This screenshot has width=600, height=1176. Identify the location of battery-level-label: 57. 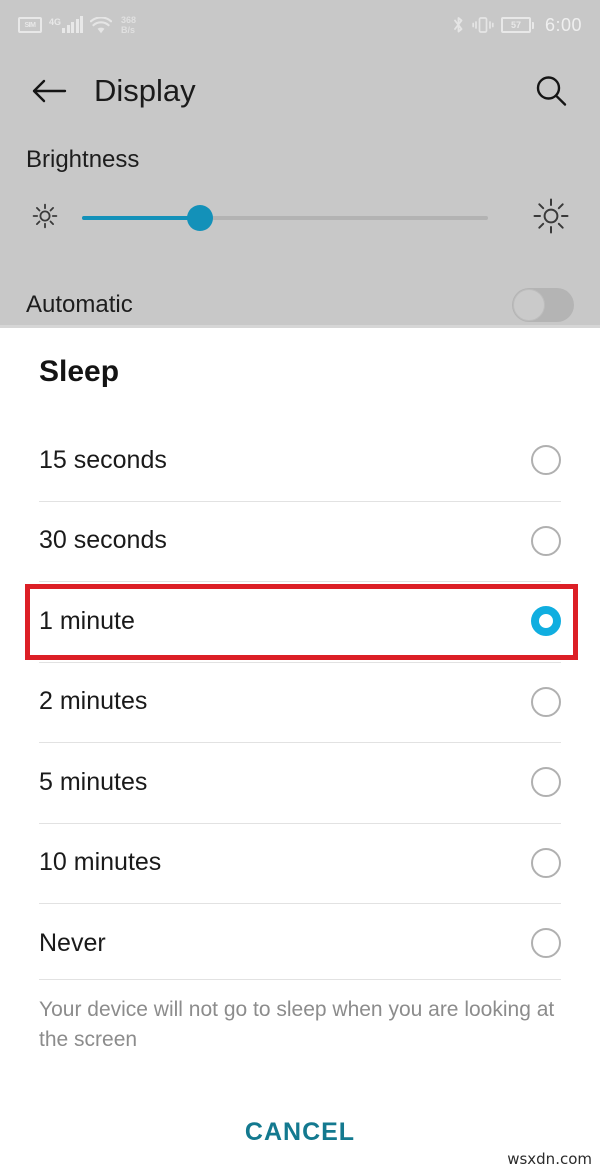
(515, 25).